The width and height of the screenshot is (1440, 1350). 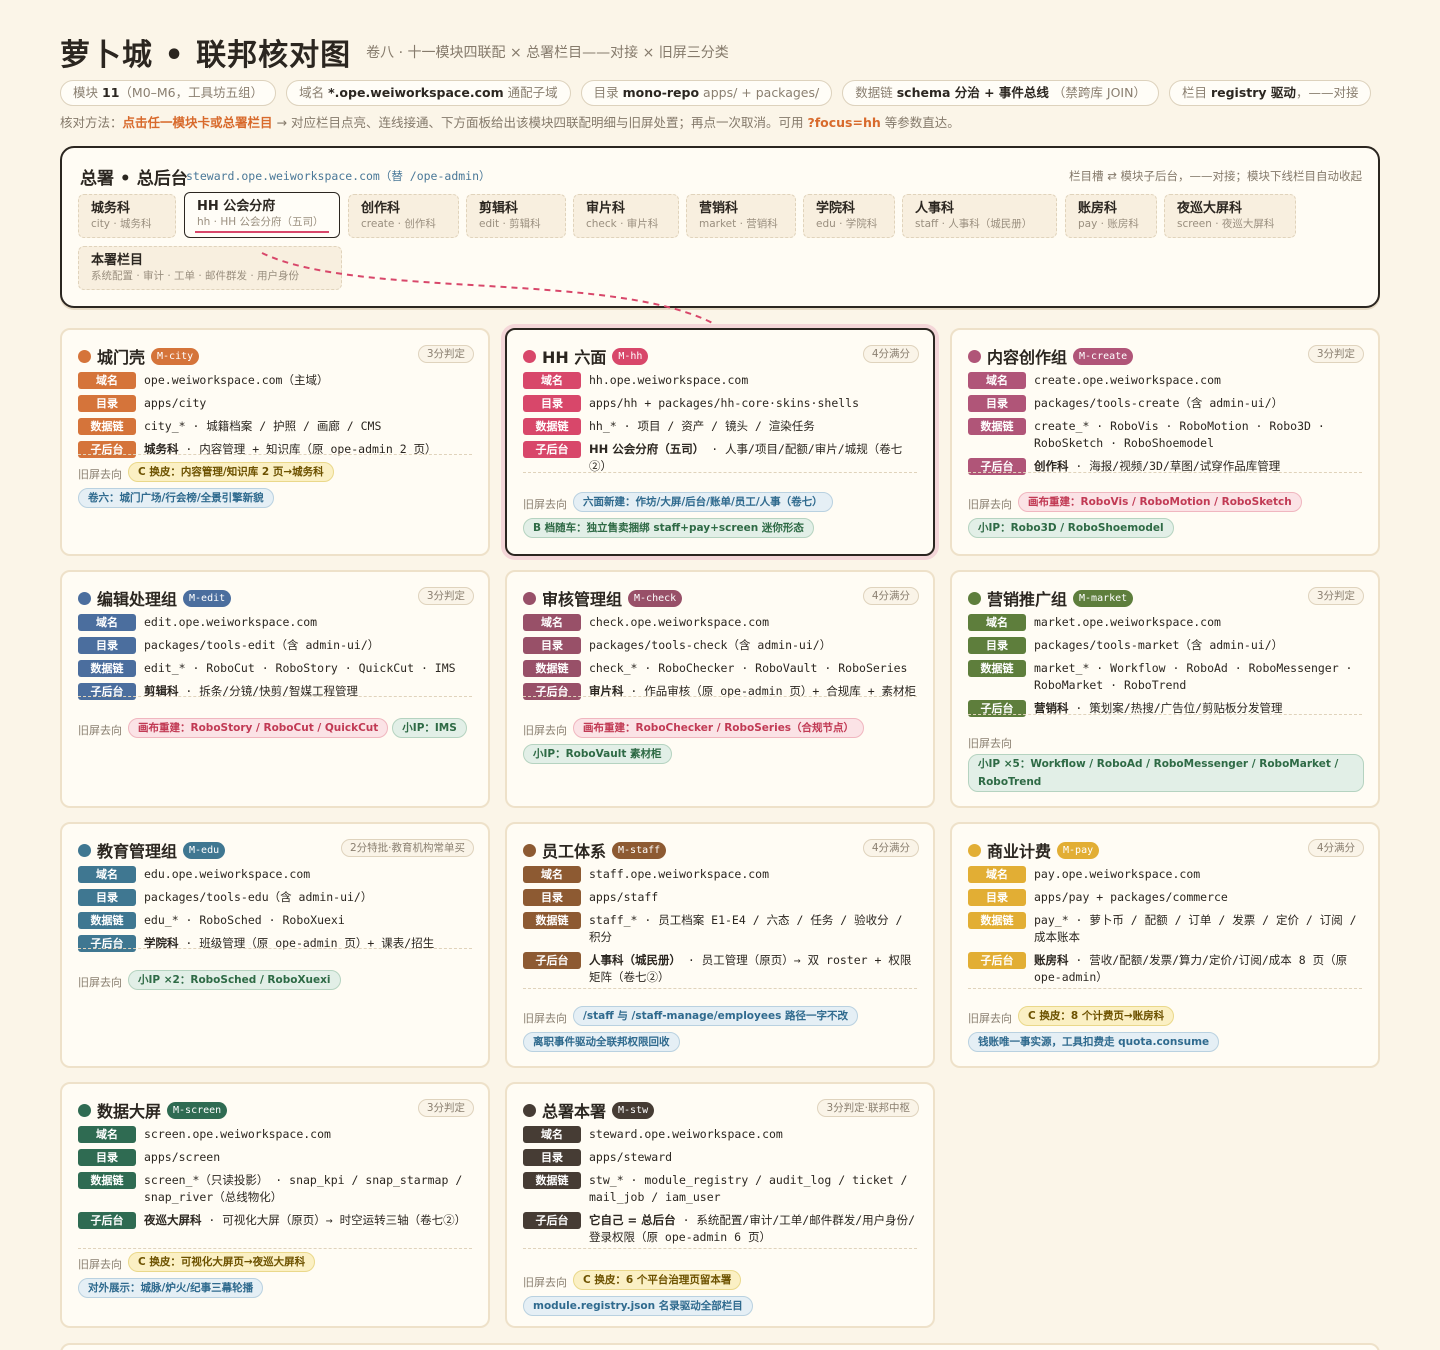 I want to click on row-domain: 域名 steward.ope.weiworkspace.com, so click(x=720, y=1134).